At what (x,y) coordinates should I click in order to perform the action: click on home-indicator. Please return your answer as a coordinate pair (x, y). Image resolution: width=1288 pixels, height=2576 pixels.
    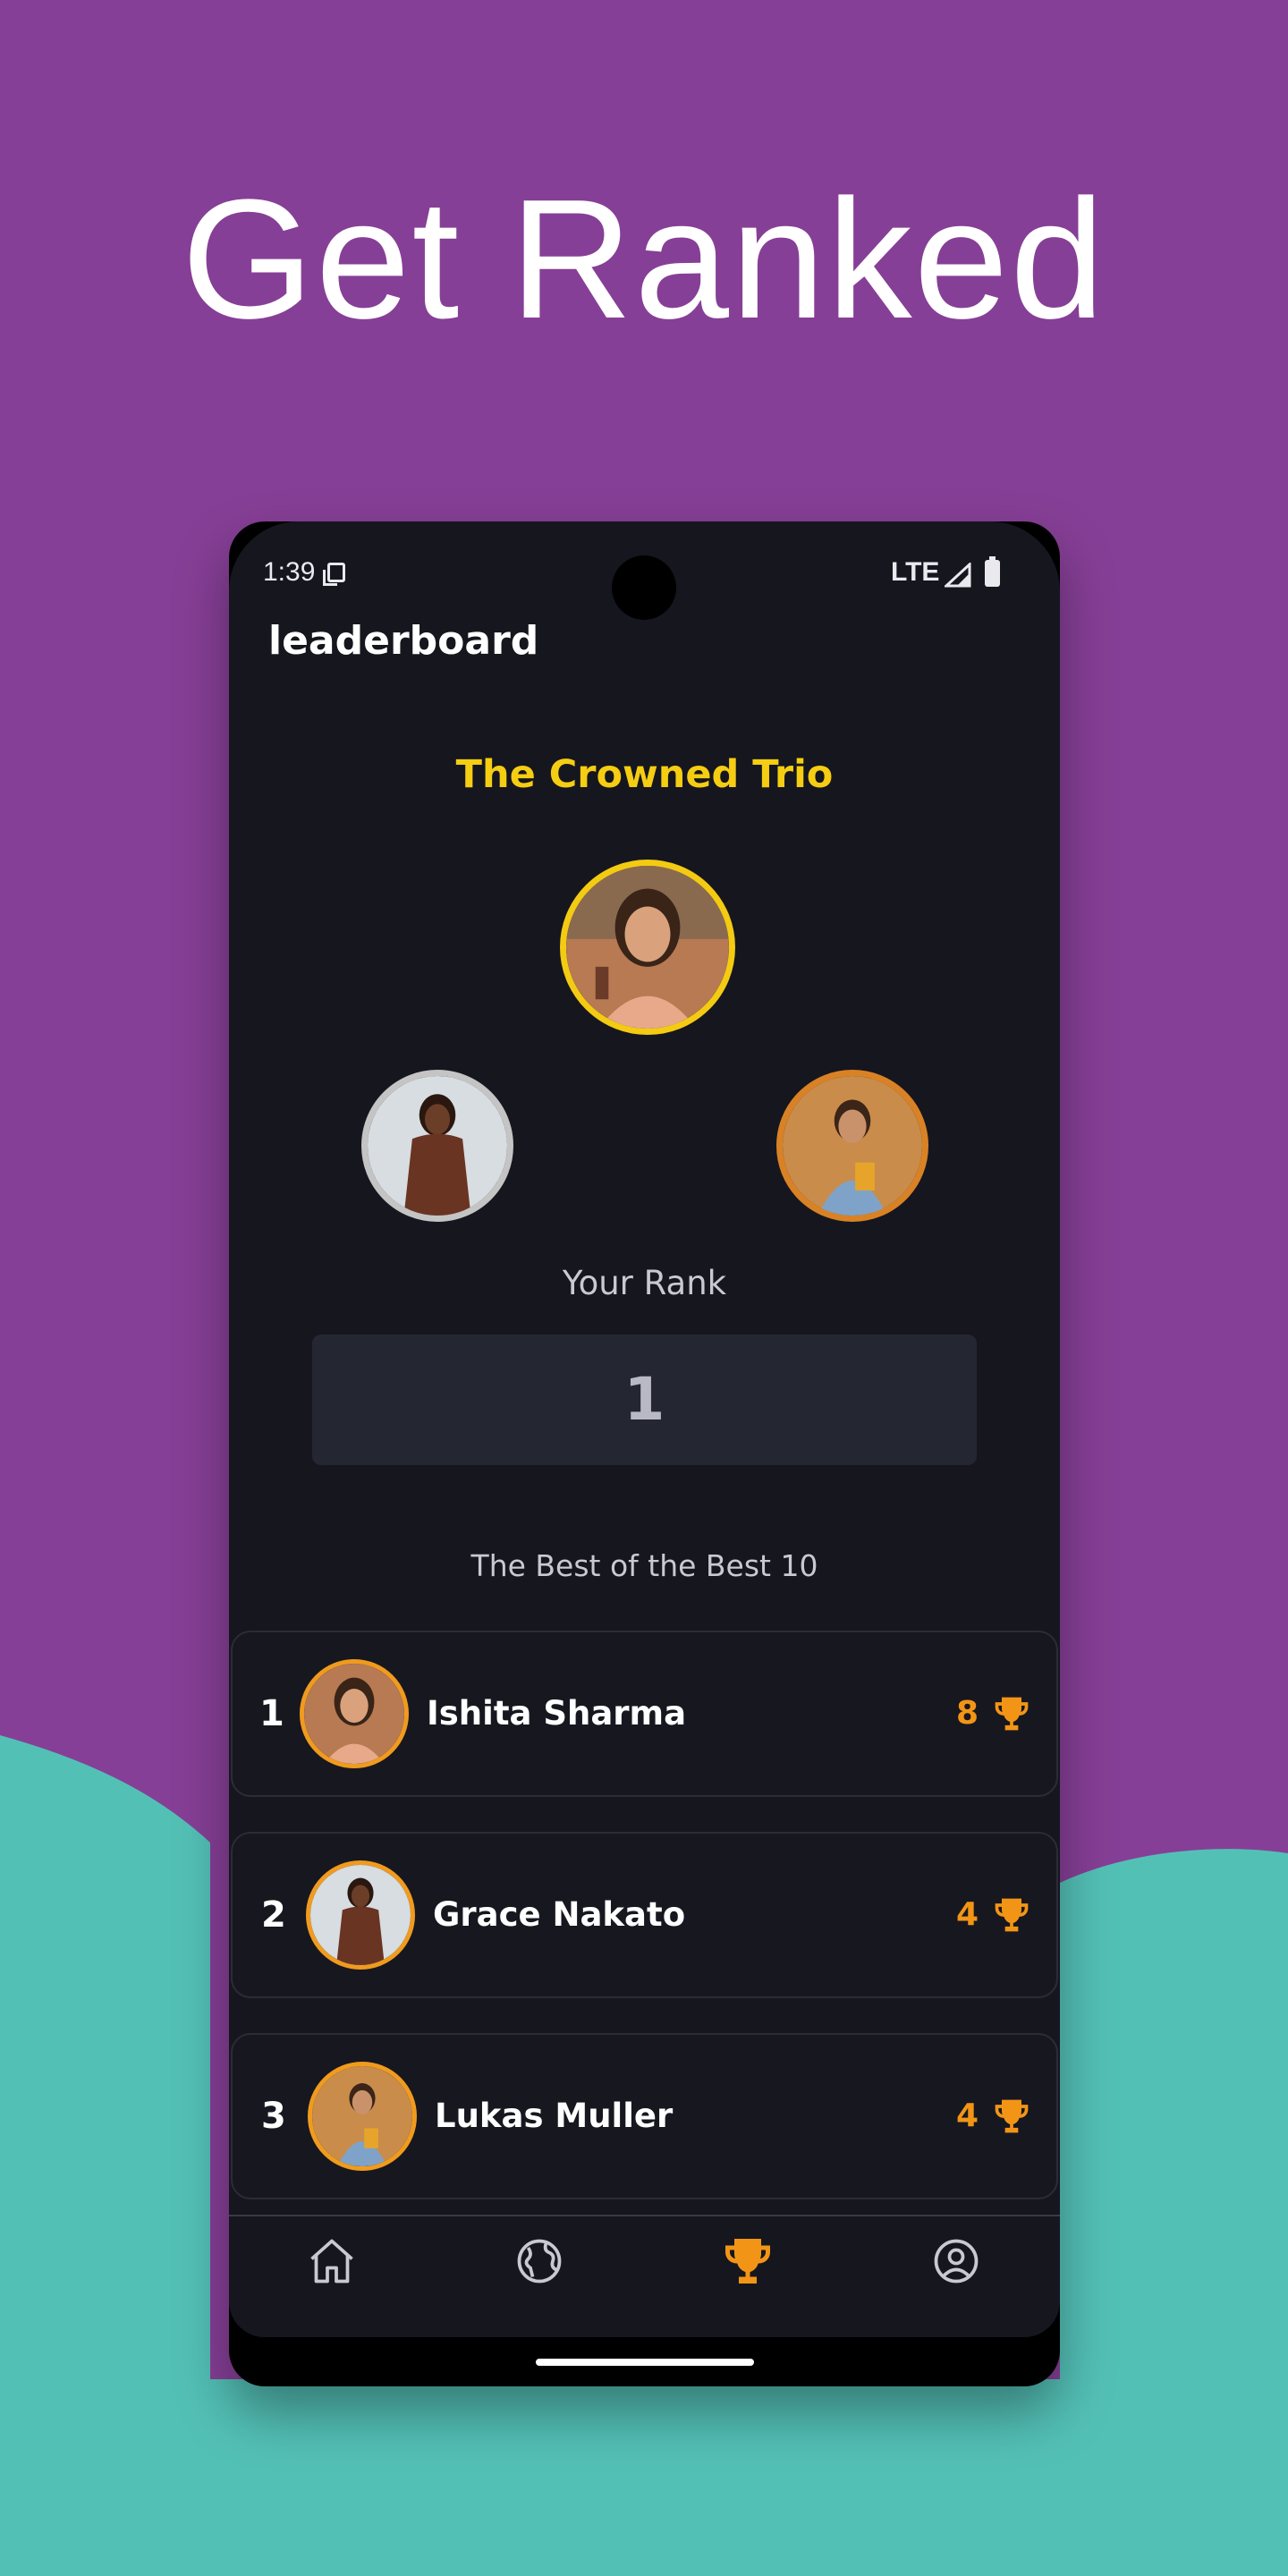
    Looking at the image, I should click on (645, 2362).